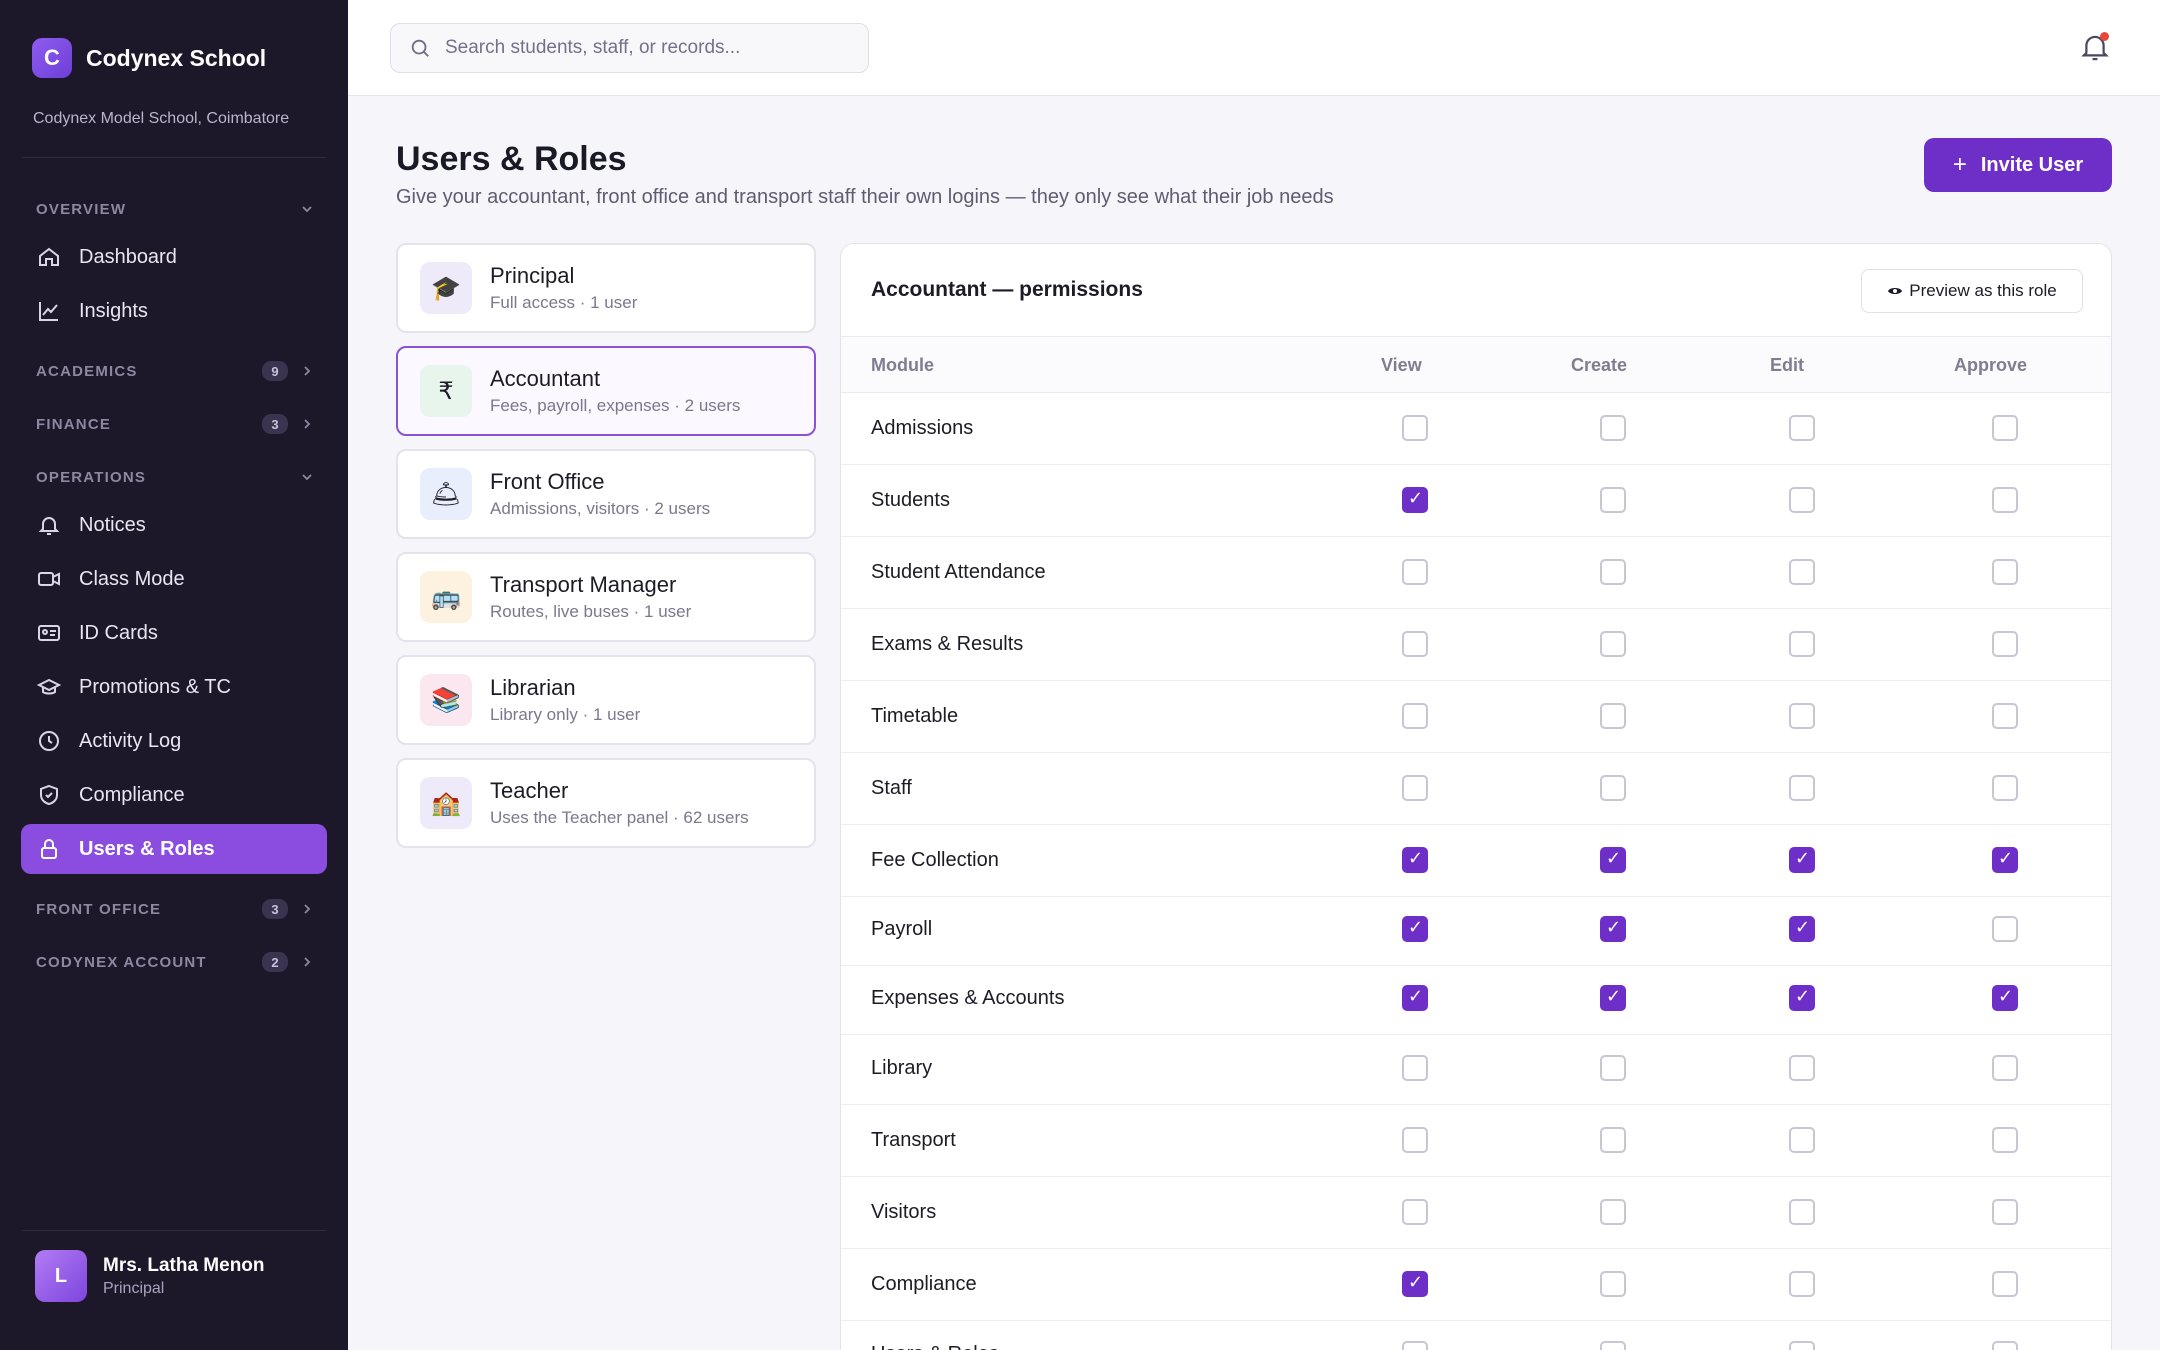 The width and height of the screenshot is (2160, 1350). What do you see at coordinates (175, 424) in the screenshot?
I see `section-finance: FINANCE 3` at bounding box center [175, 424].